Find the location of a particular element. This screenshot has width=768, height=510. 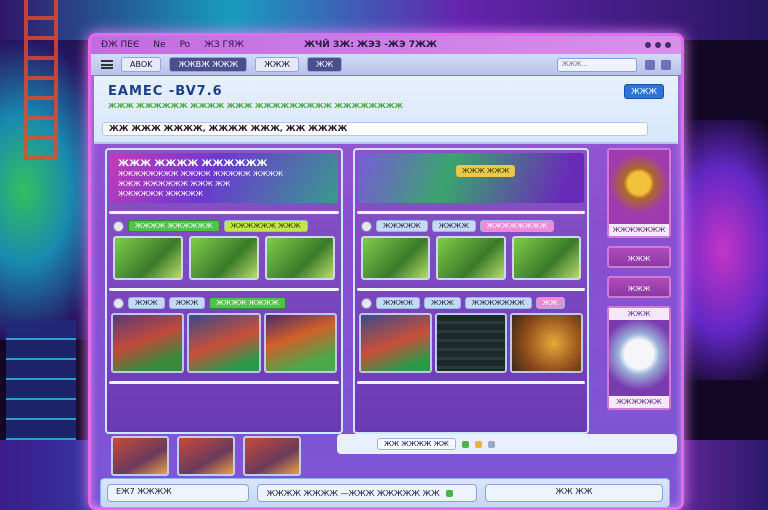

footer-field: ЖЖЖЖ ЖЖЖЖ —ЖЖЖ ЖЖЖЖЖ ЖЖ is located at coordinates (367, 493).